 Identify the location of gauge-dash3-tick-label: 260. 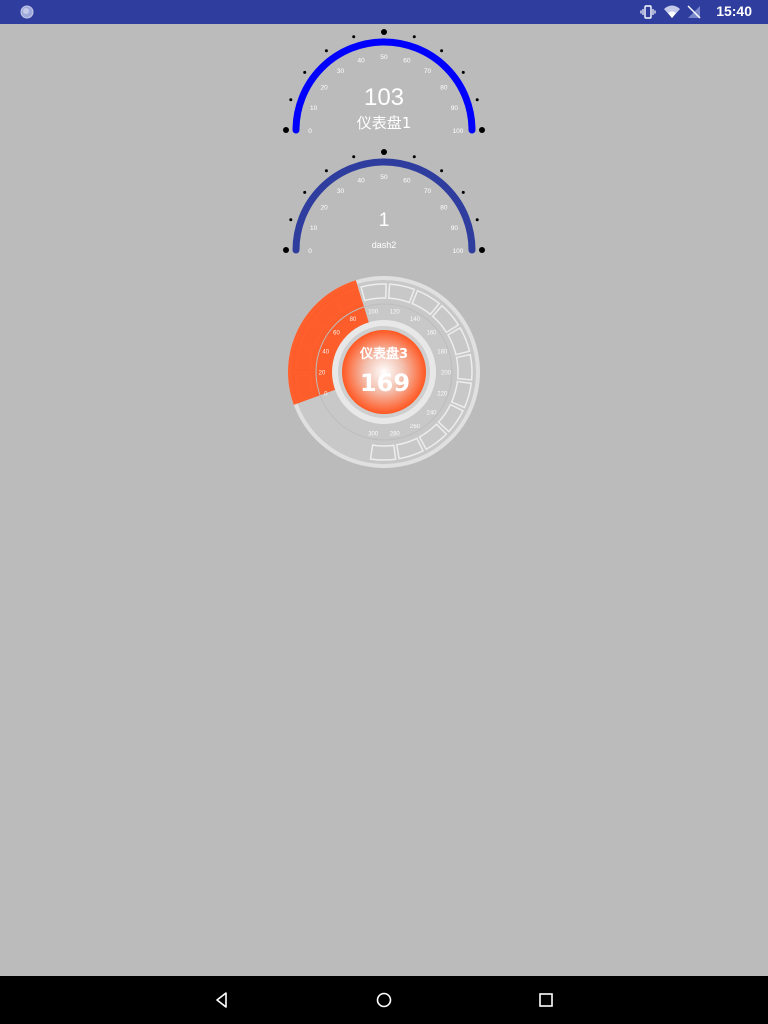
(415, 427).